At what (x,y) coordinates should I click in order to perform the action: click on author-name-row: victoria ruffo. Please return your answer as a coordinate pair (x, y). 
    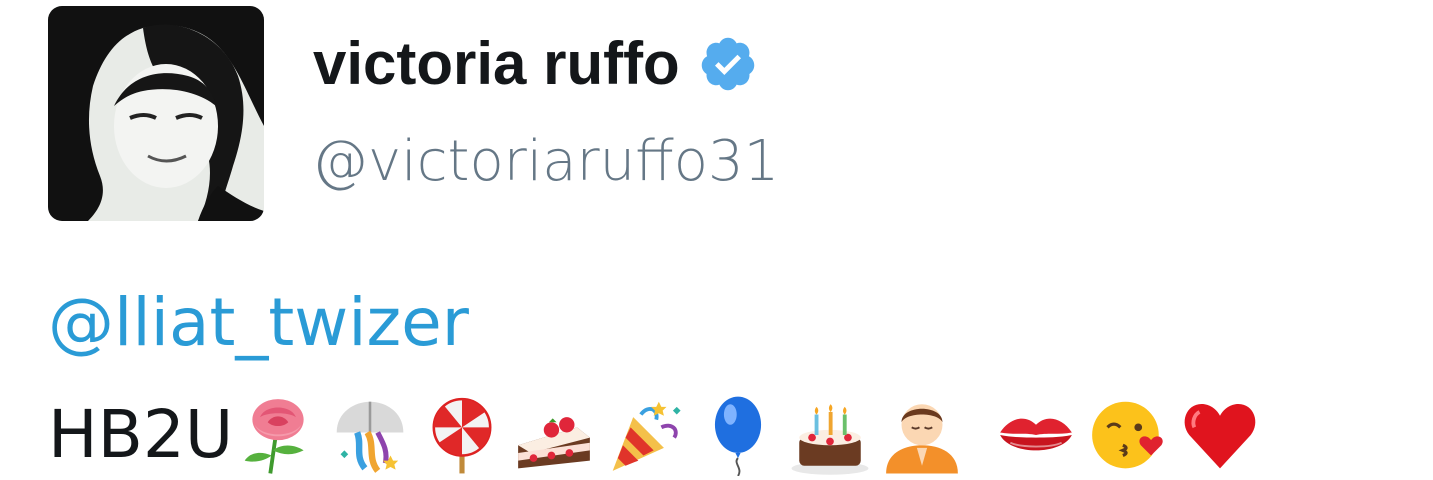
    Looking at the image, I should click on (535, 64).